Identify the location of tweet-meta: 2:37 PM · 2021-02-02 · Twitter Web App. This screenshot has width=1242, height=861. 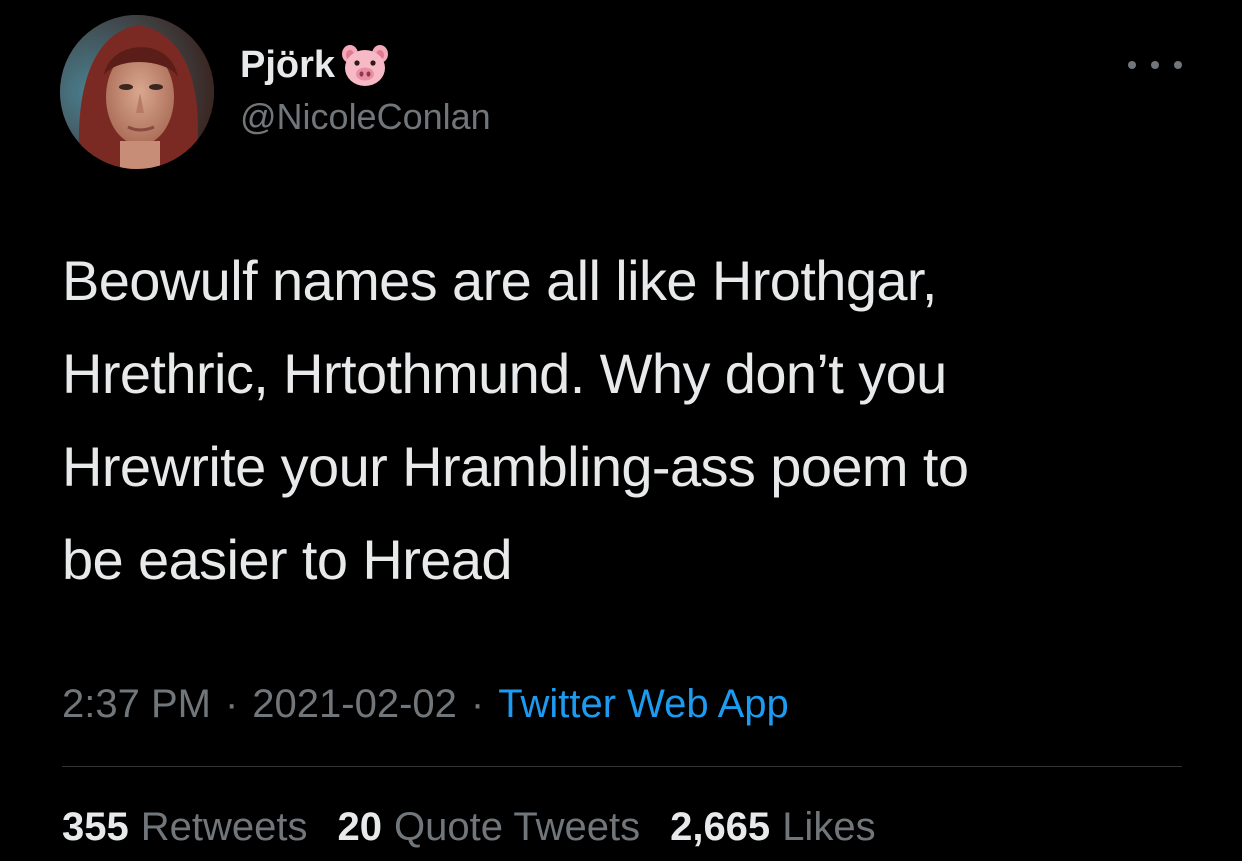
(425, 704).